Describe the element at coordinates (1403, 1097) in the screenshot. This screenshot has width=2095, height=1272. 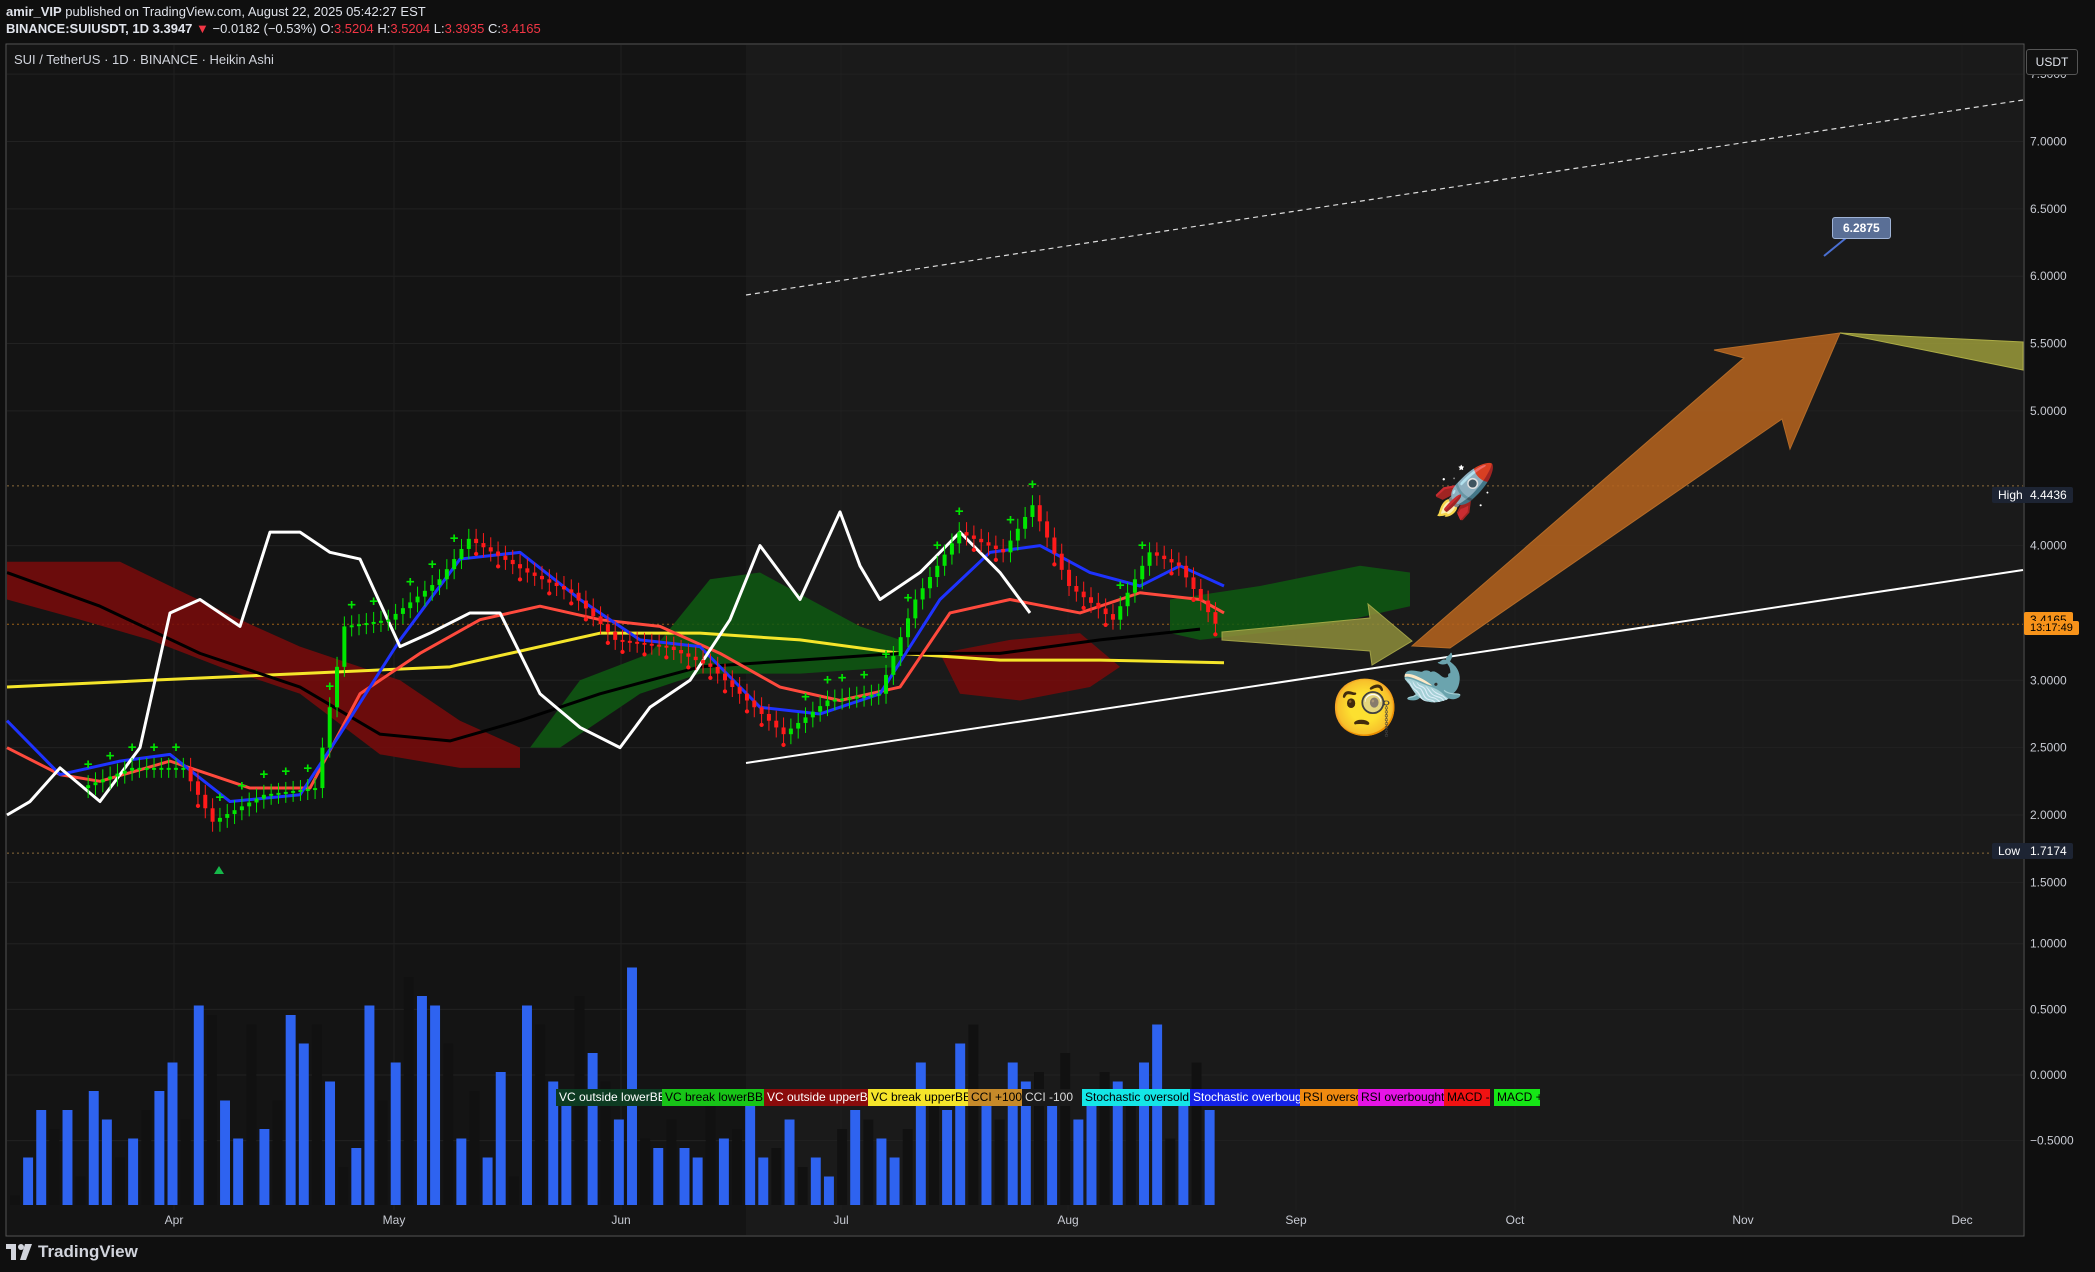
I see `signal-rsi-overbought: RSI overbought` at that location.